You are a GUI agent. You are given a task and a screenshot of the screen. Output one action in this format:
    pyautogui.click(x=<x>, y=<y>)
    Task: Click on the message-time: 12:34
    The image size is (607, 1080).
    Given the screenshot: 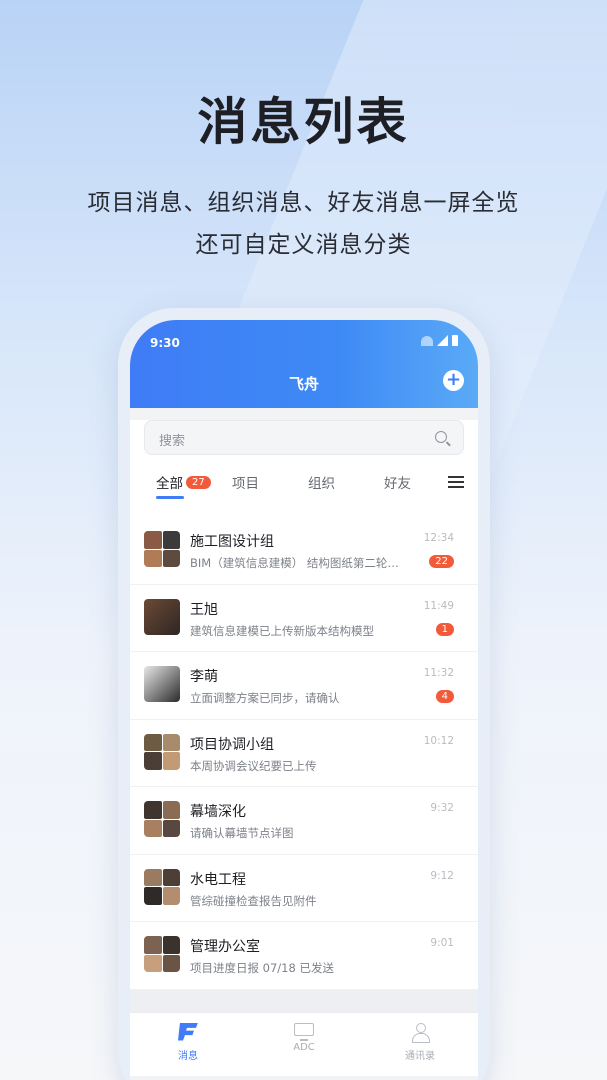 What is the action you would take?
    pyautogui.click(x=438, y=538)
    